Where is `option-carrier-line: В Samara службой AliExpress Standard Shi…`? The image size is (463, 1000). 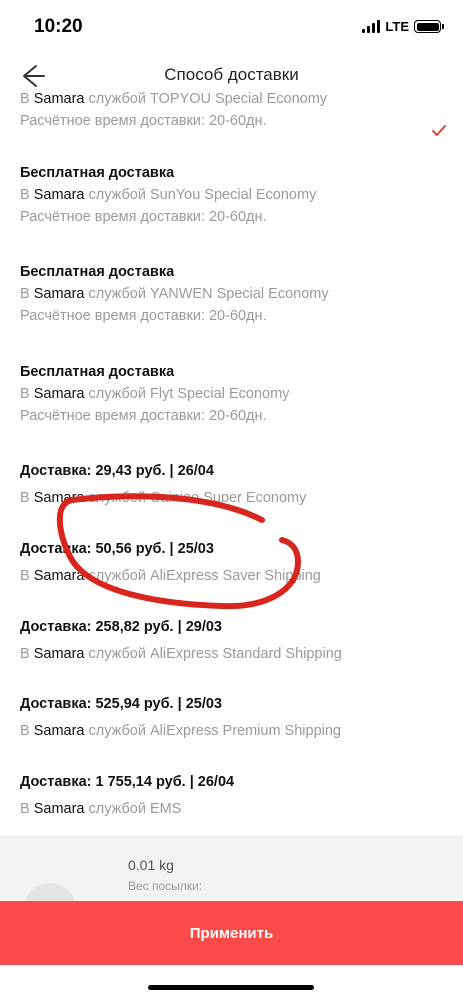 option-carrier-line: В Samara службой AliExpress Standard Shi… is located at coordinates (230, 654).